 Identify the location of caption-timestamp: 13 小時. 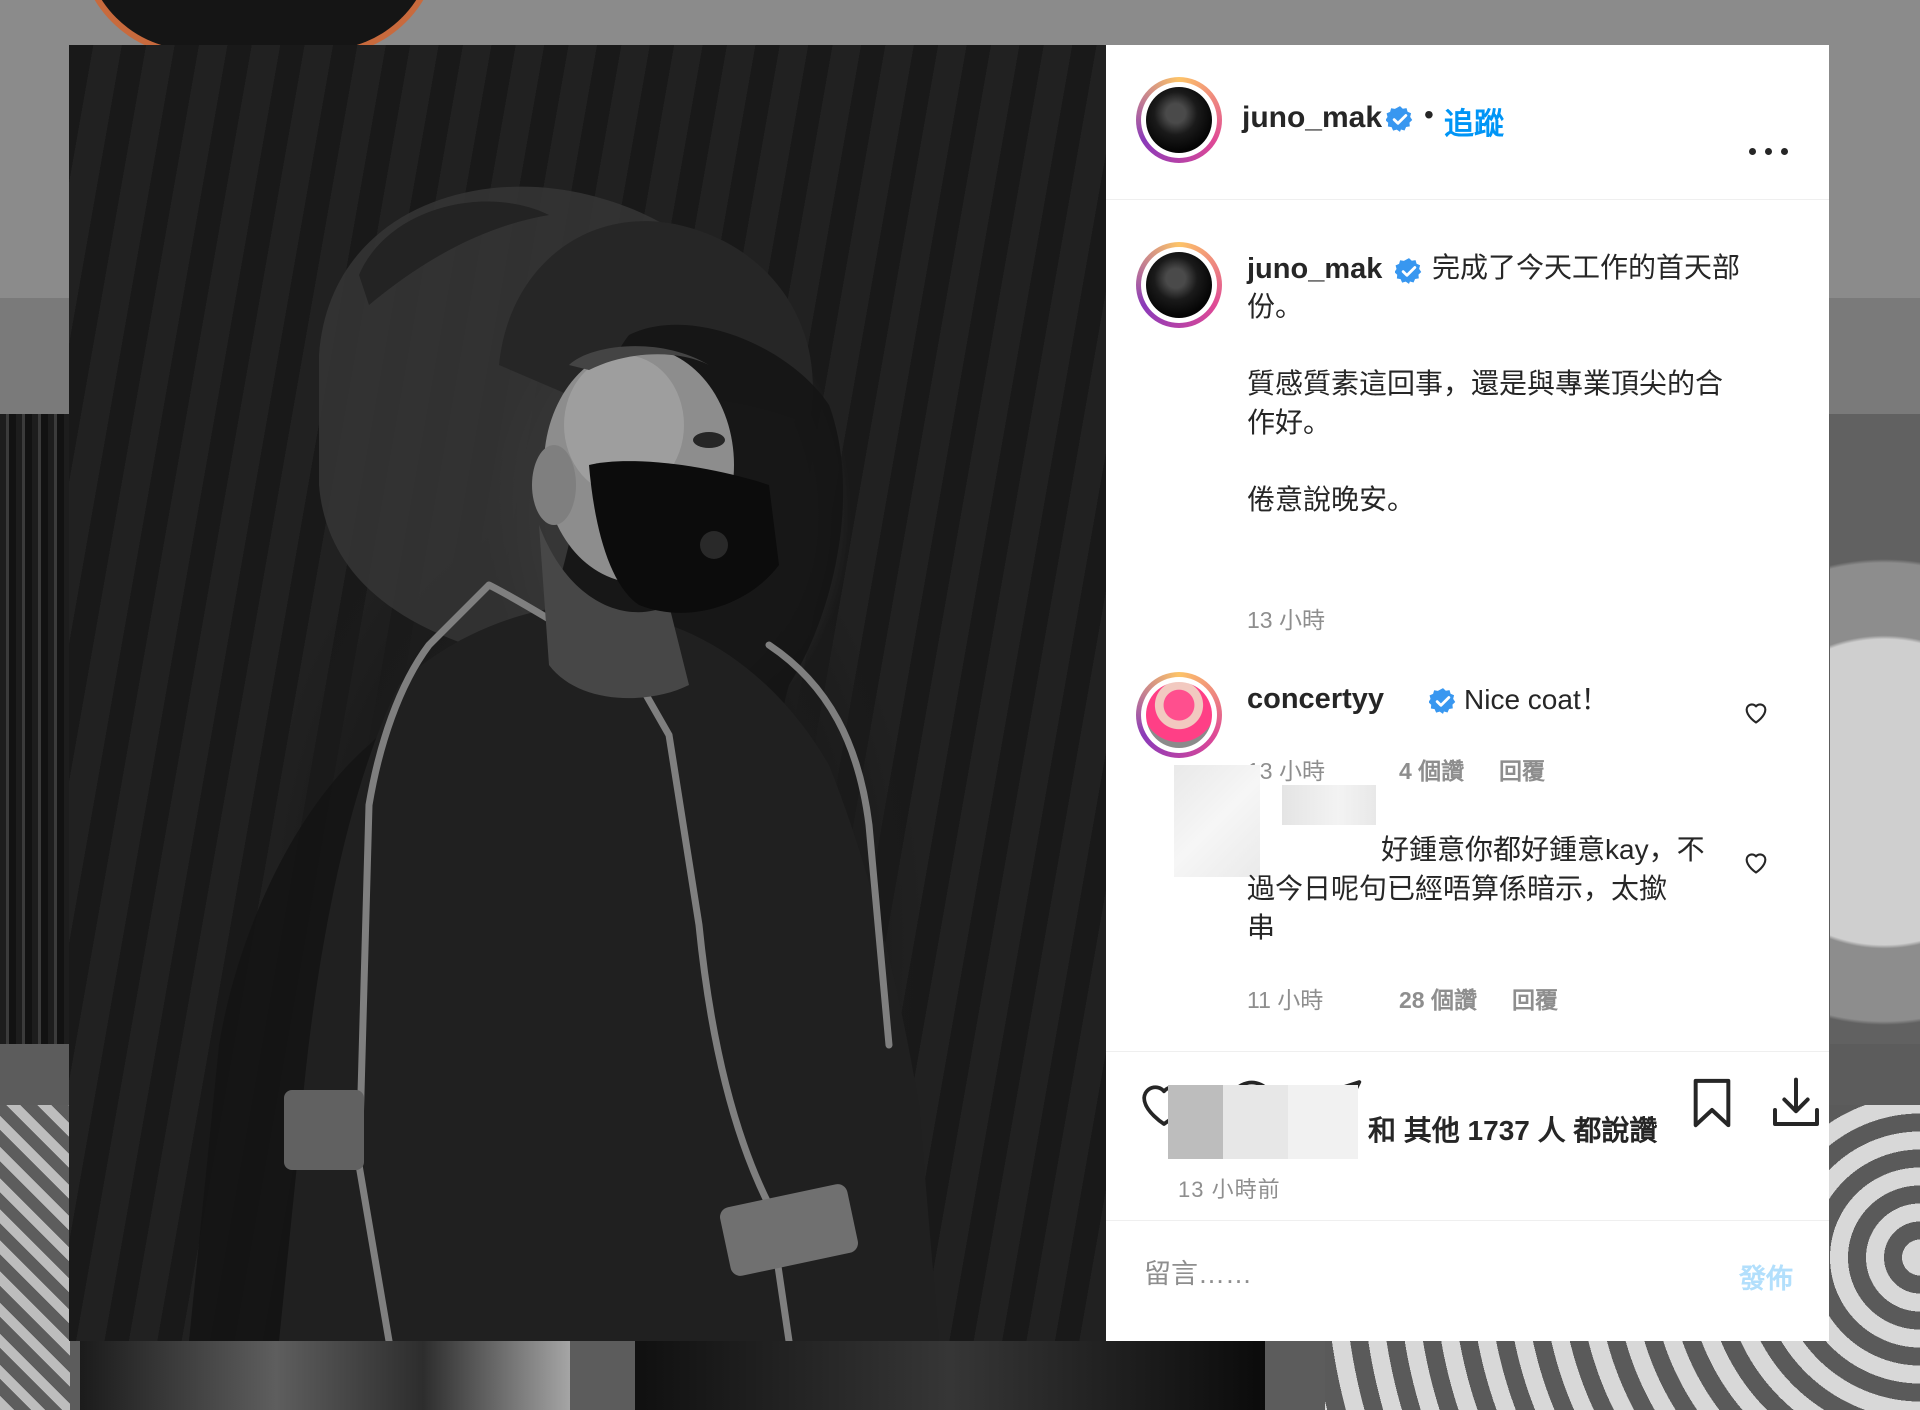
(1286, 618).